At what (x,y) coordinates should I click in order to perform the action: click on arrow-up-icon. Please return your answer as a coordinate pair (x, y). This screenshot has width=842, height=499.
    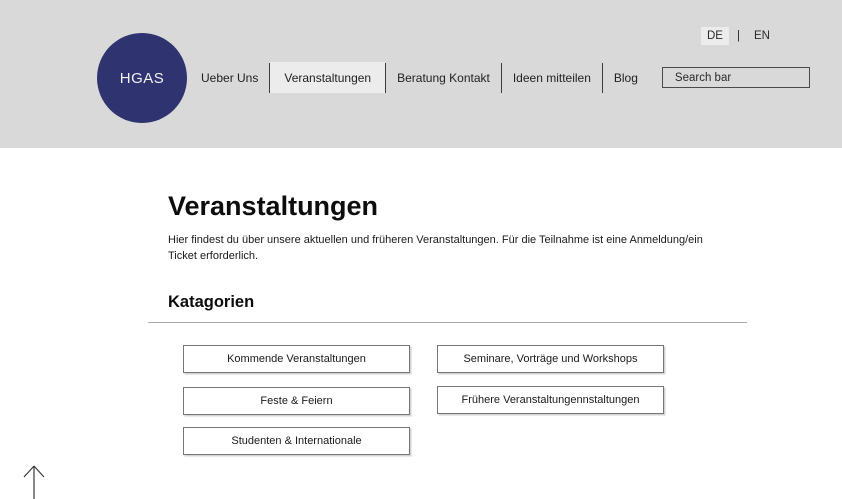
    Looking at the image, I should click on (34, 482).